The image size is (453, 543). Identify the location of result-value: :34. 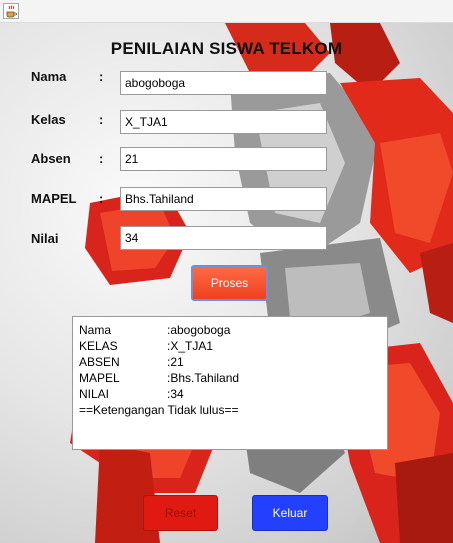
(175, 394).